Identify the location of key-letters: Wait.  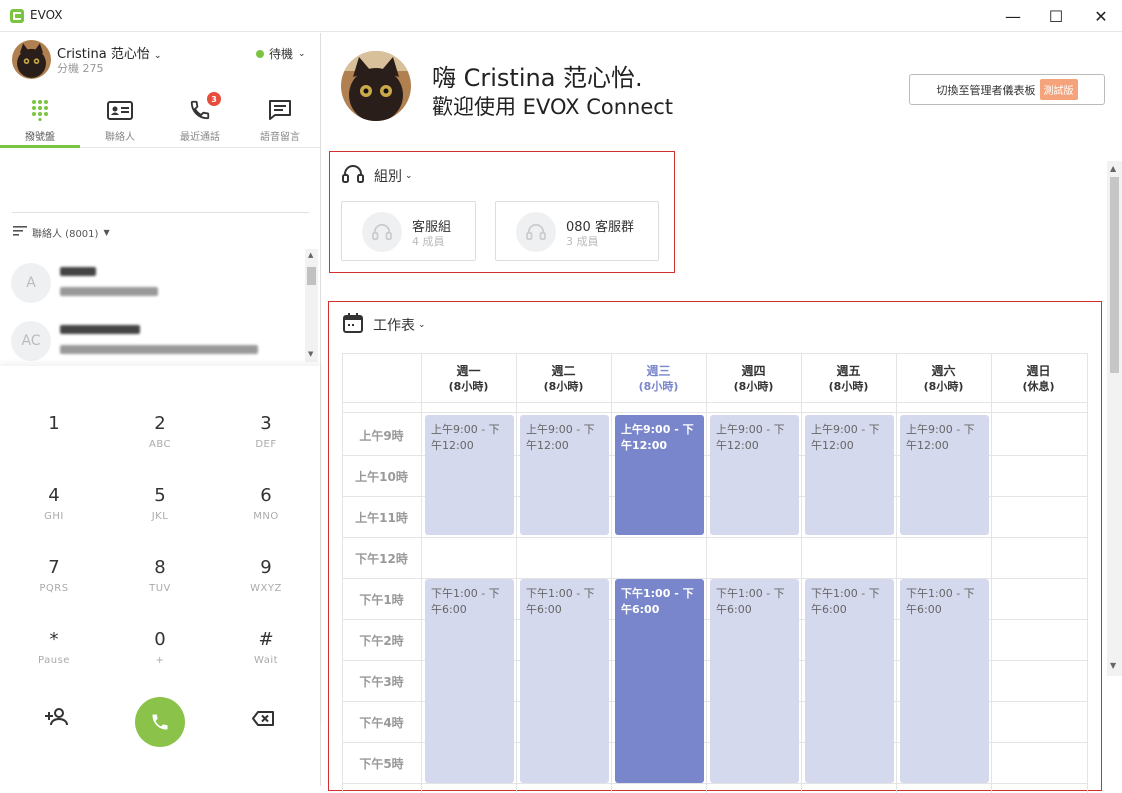
(266, 660).